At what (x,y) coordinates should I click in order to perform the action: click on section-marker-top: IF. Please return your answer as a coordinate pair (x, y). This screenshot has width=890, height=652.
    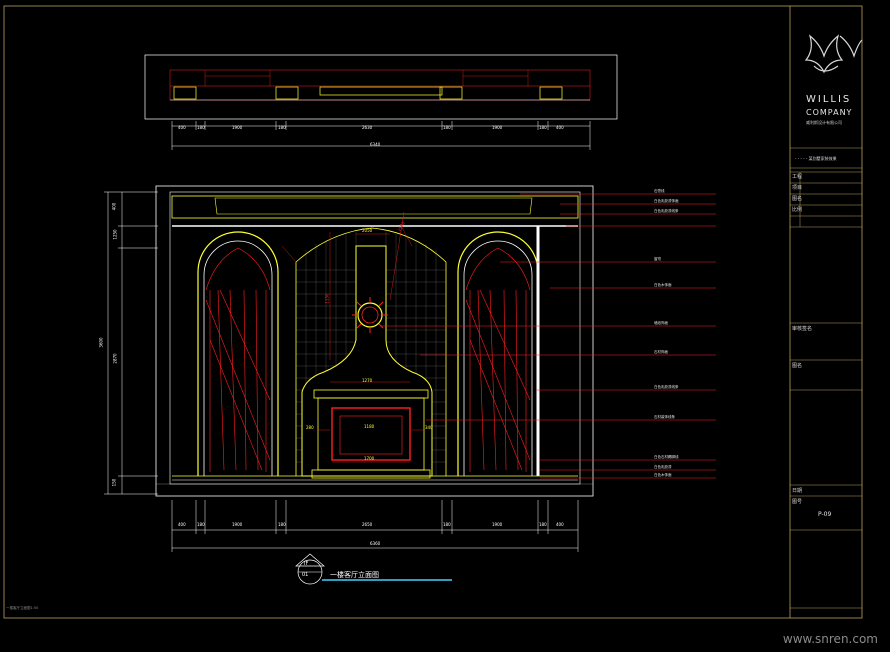
    Looking at the image, I should click on (306, 564).